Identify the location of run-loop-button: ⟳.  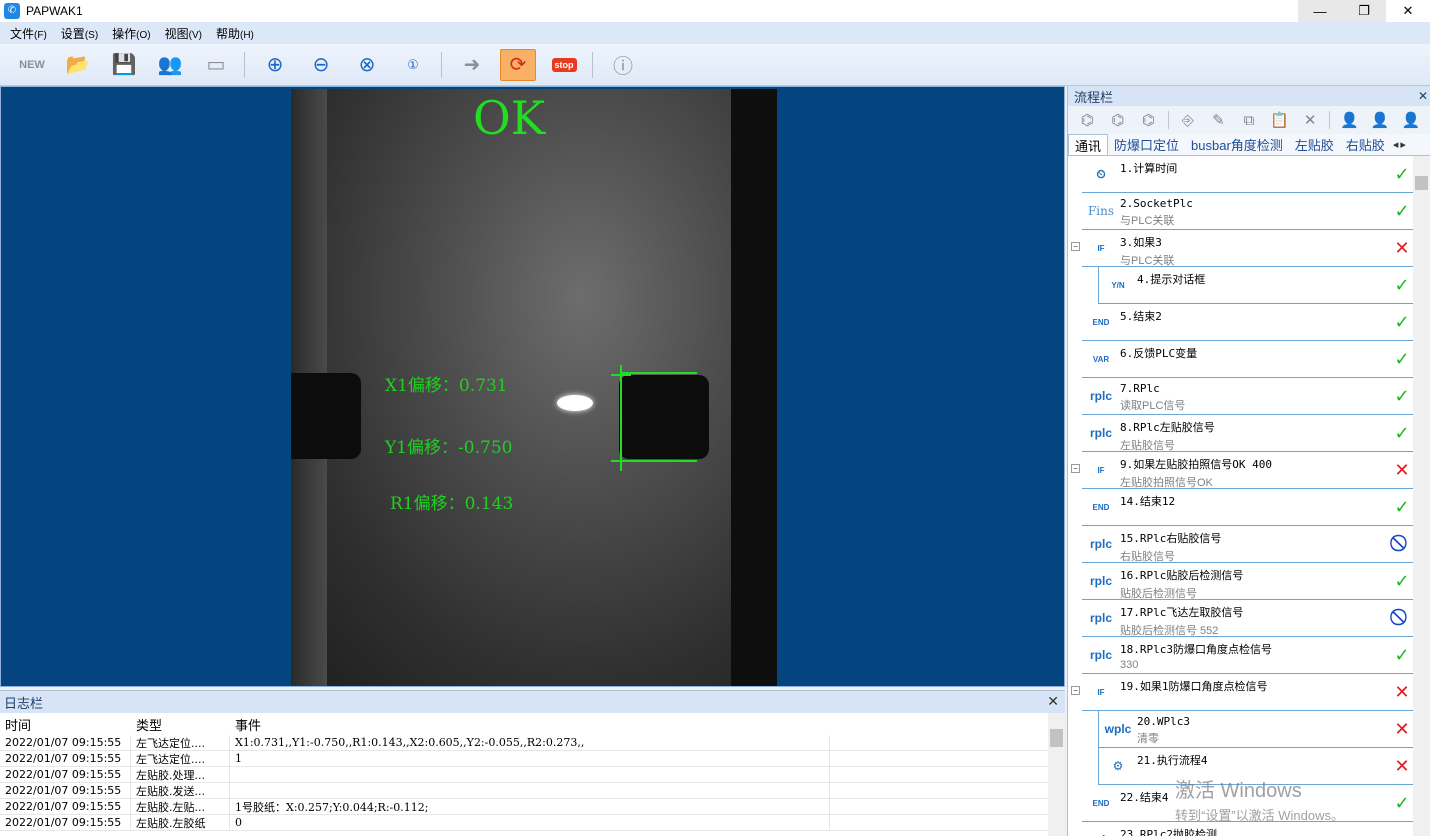
(518, 64).